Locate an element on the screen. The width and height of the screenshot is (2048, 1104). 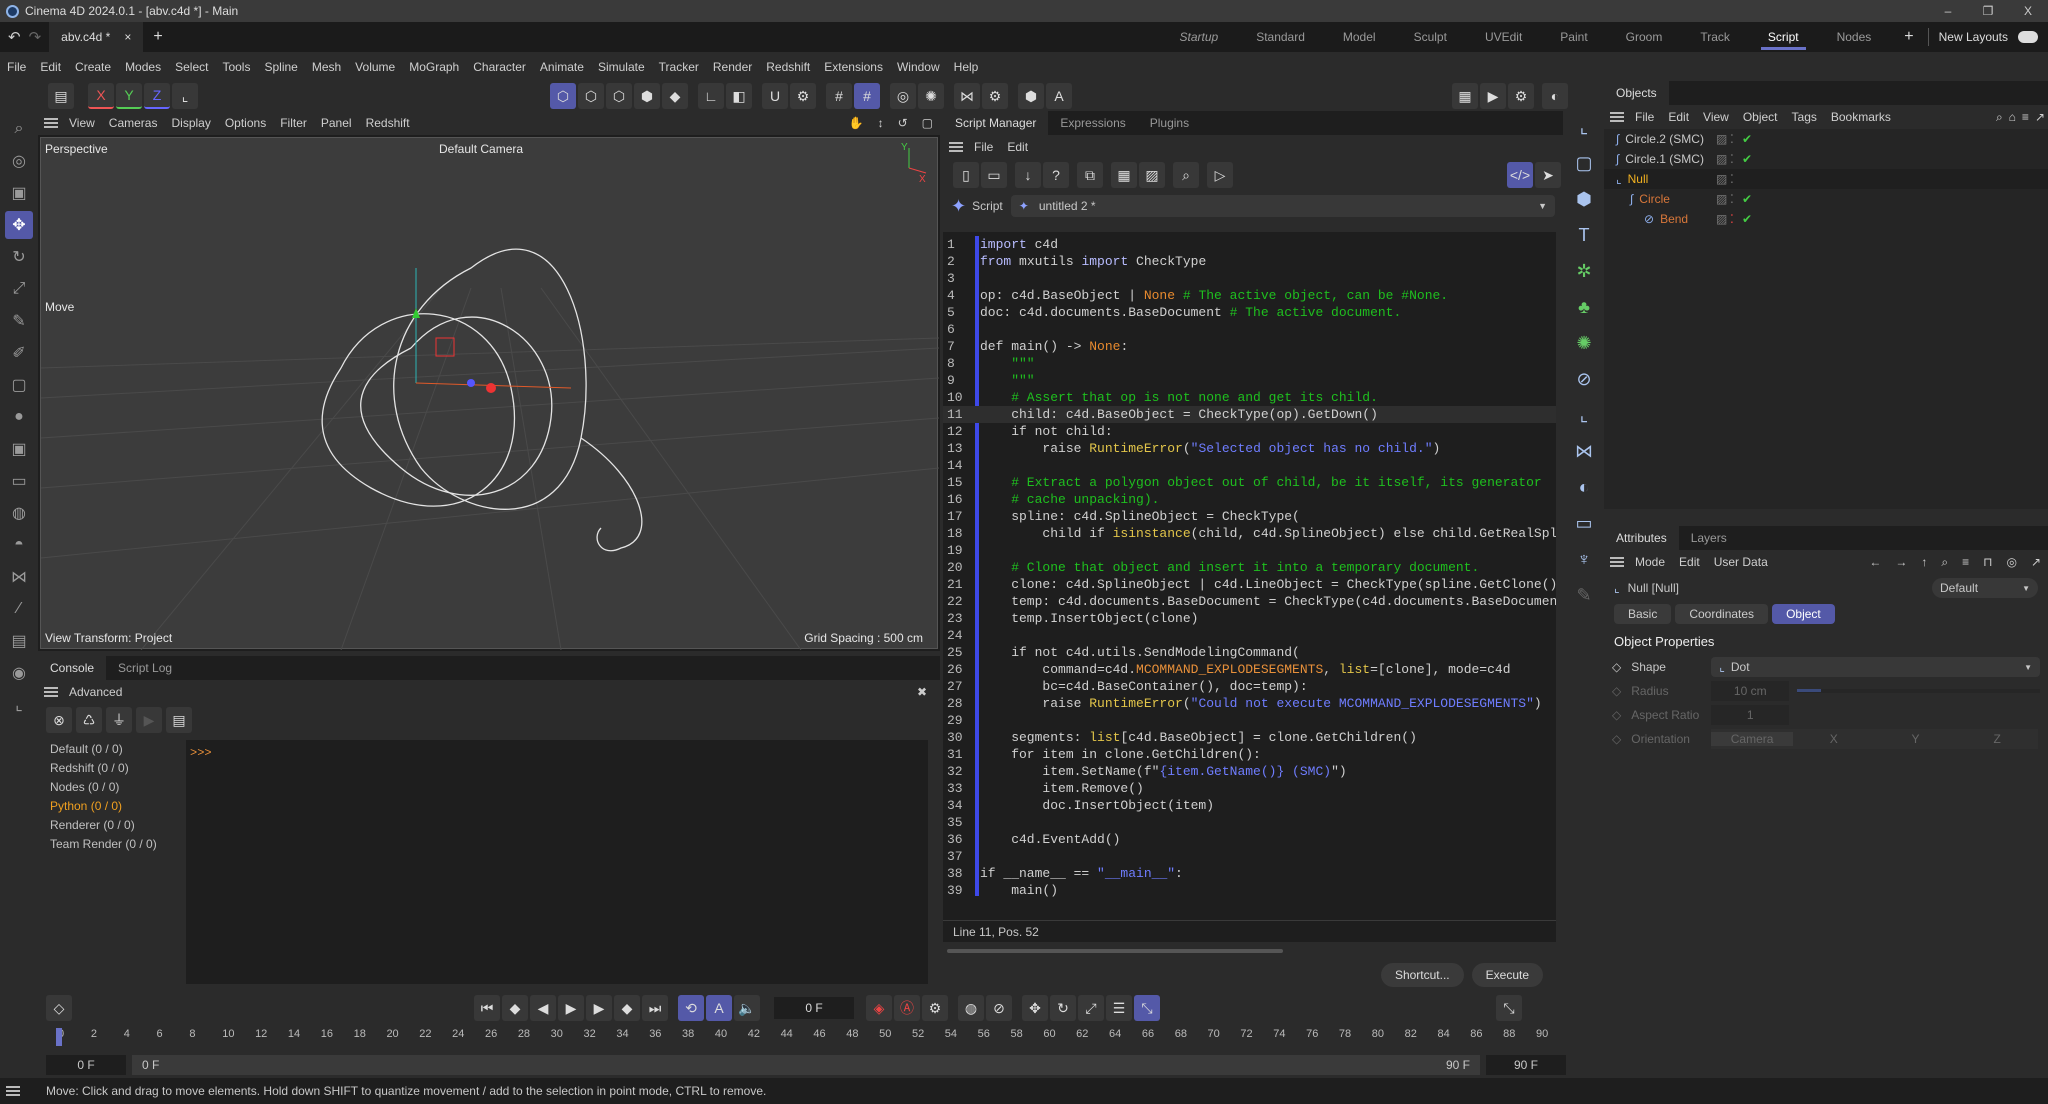
clear-console-icon: ✖ is located at coordinates (922, 692).